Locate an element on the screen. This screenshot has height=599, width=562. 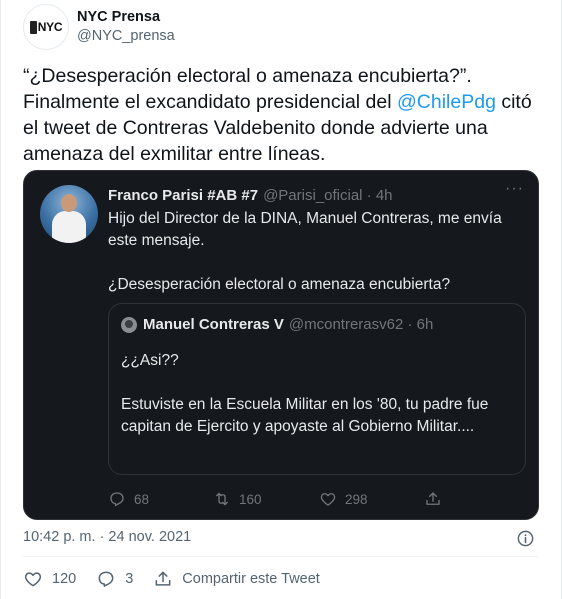
embedded-author-name: Franco Parisi #AB #7 is located at coordinates (183, 195).